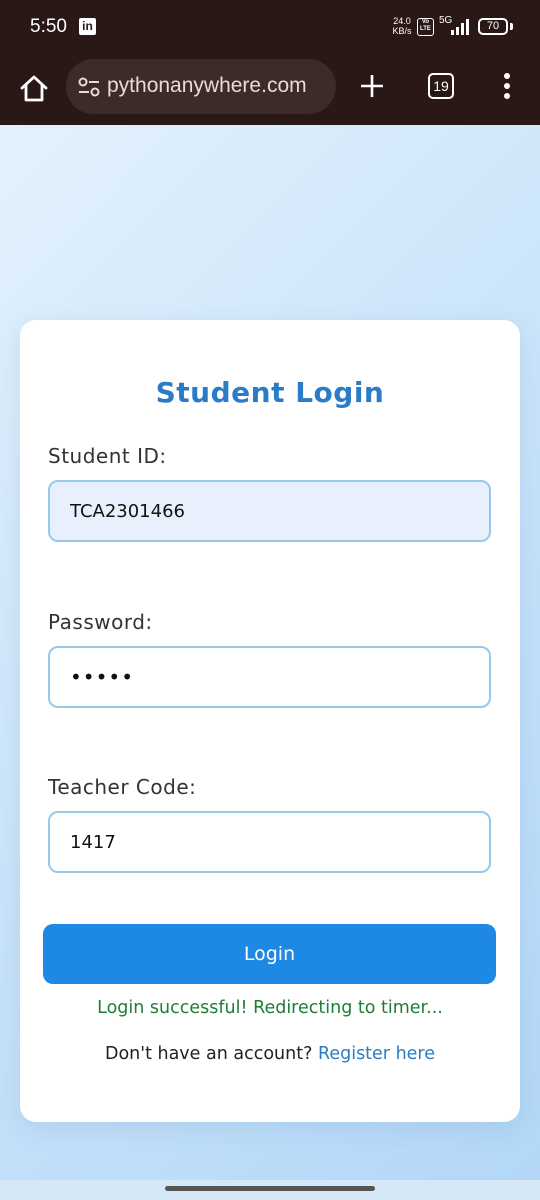  What do you see at coordinates (48, 26) in the screenshot?
I see `status-time: 5:50` at bounding box center [48, 26].